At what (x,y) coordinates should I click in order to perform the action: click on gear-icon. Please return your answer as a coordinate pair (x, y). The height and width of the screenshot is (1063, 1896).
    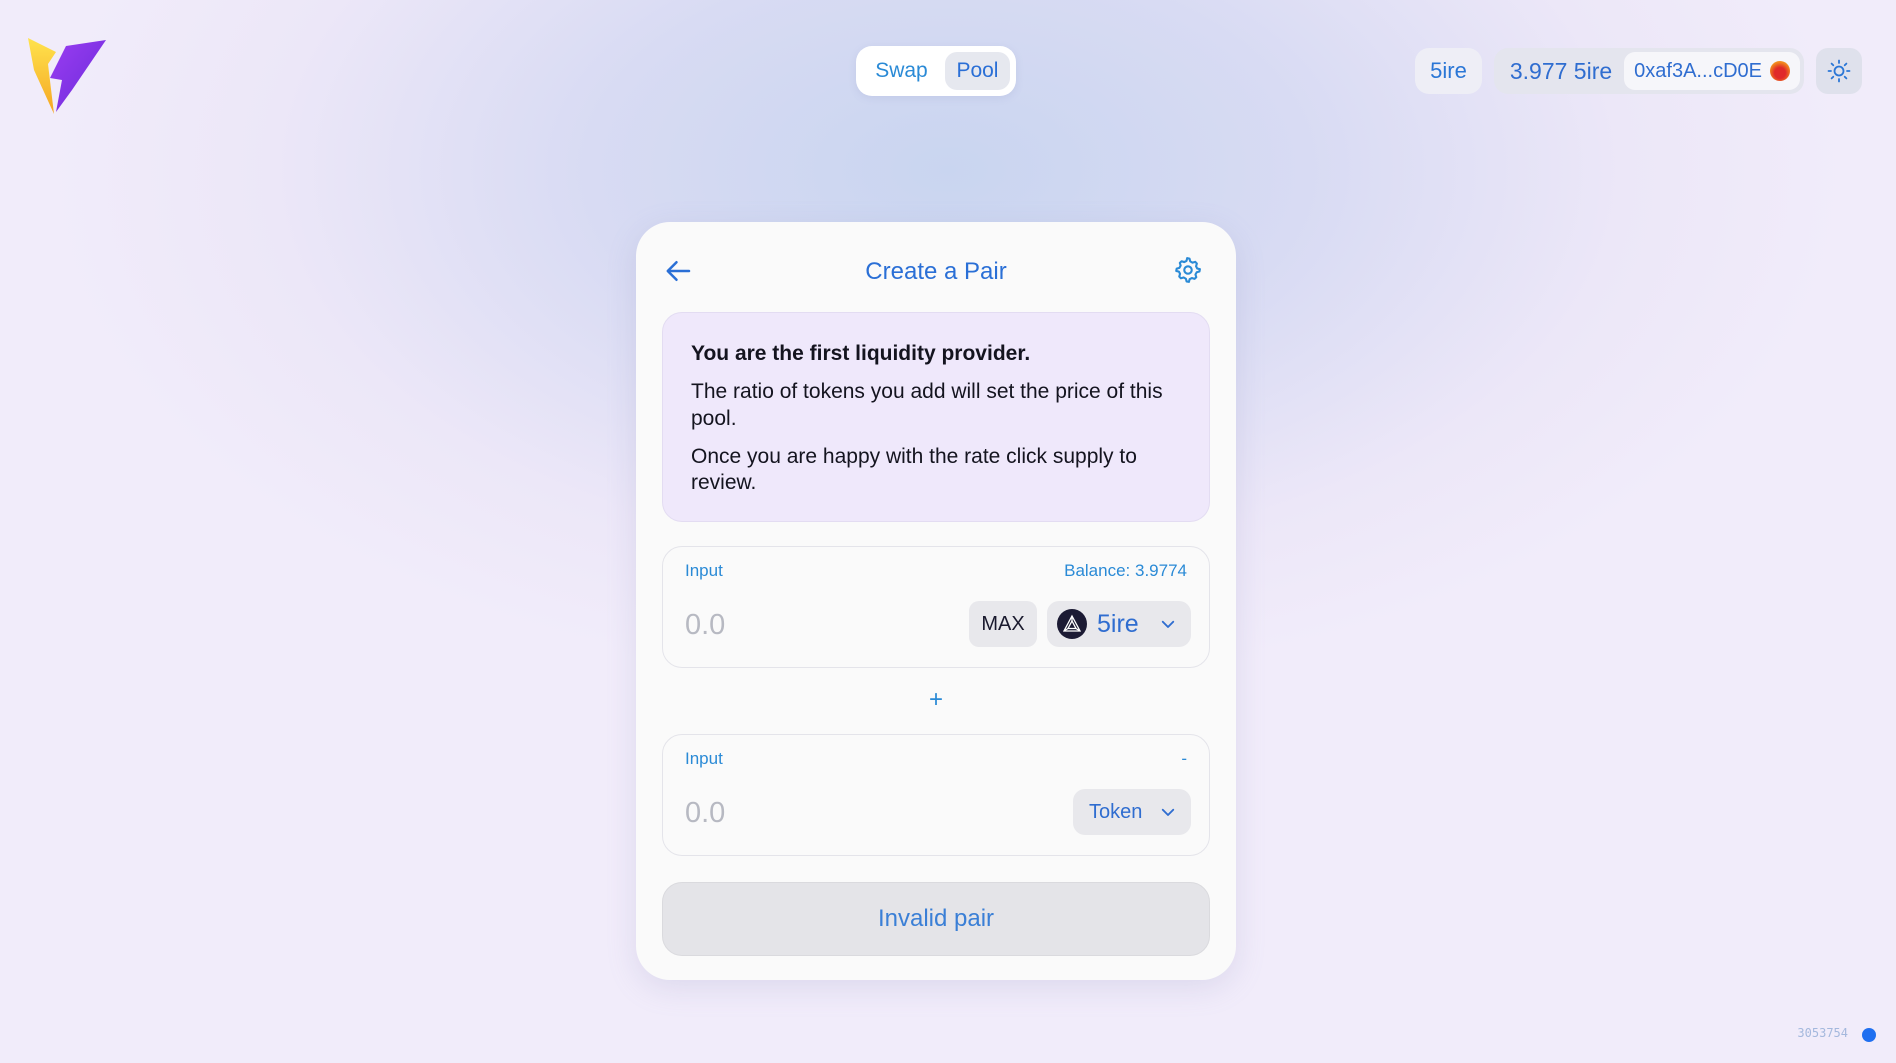
    Looking at the image, I should click on (1188, 270).